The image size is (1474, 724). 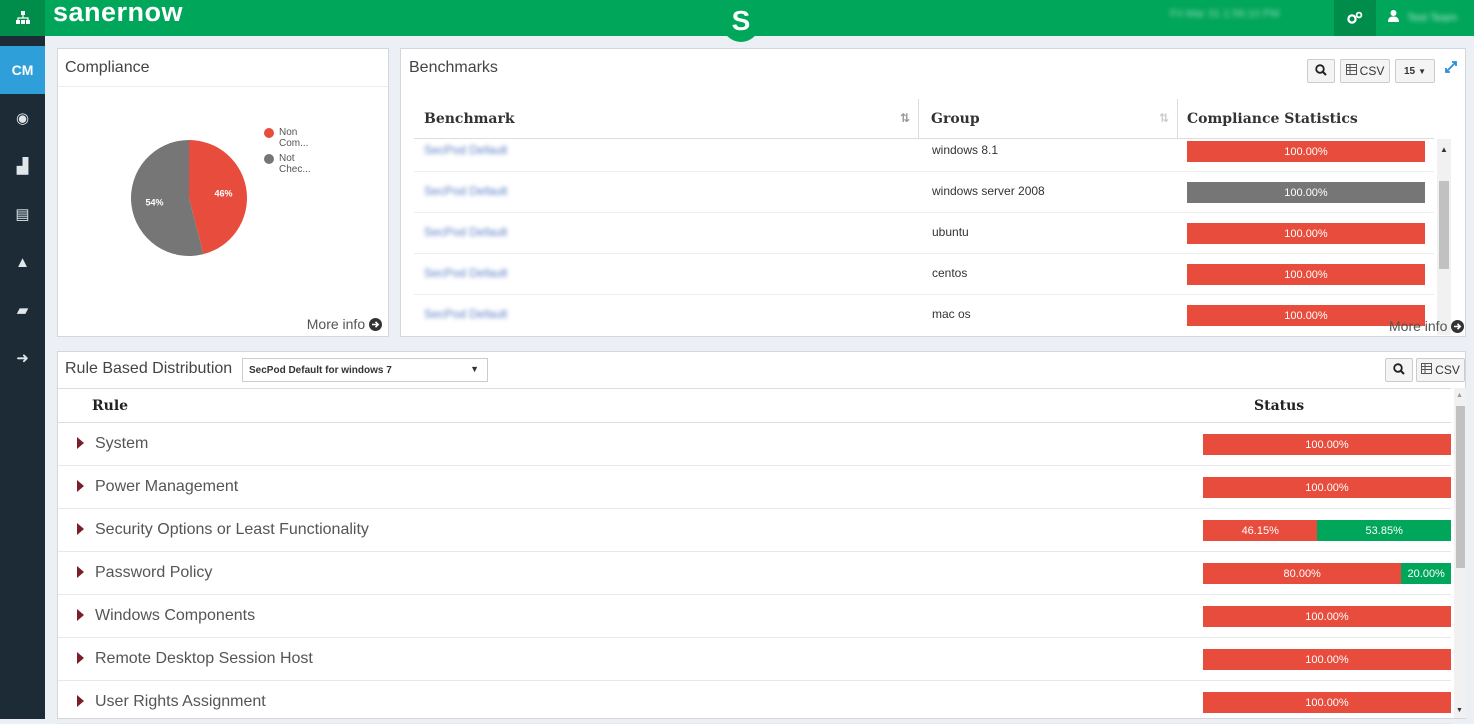 I want to click on more-info-label: More info, so click(x=1418, y=326).